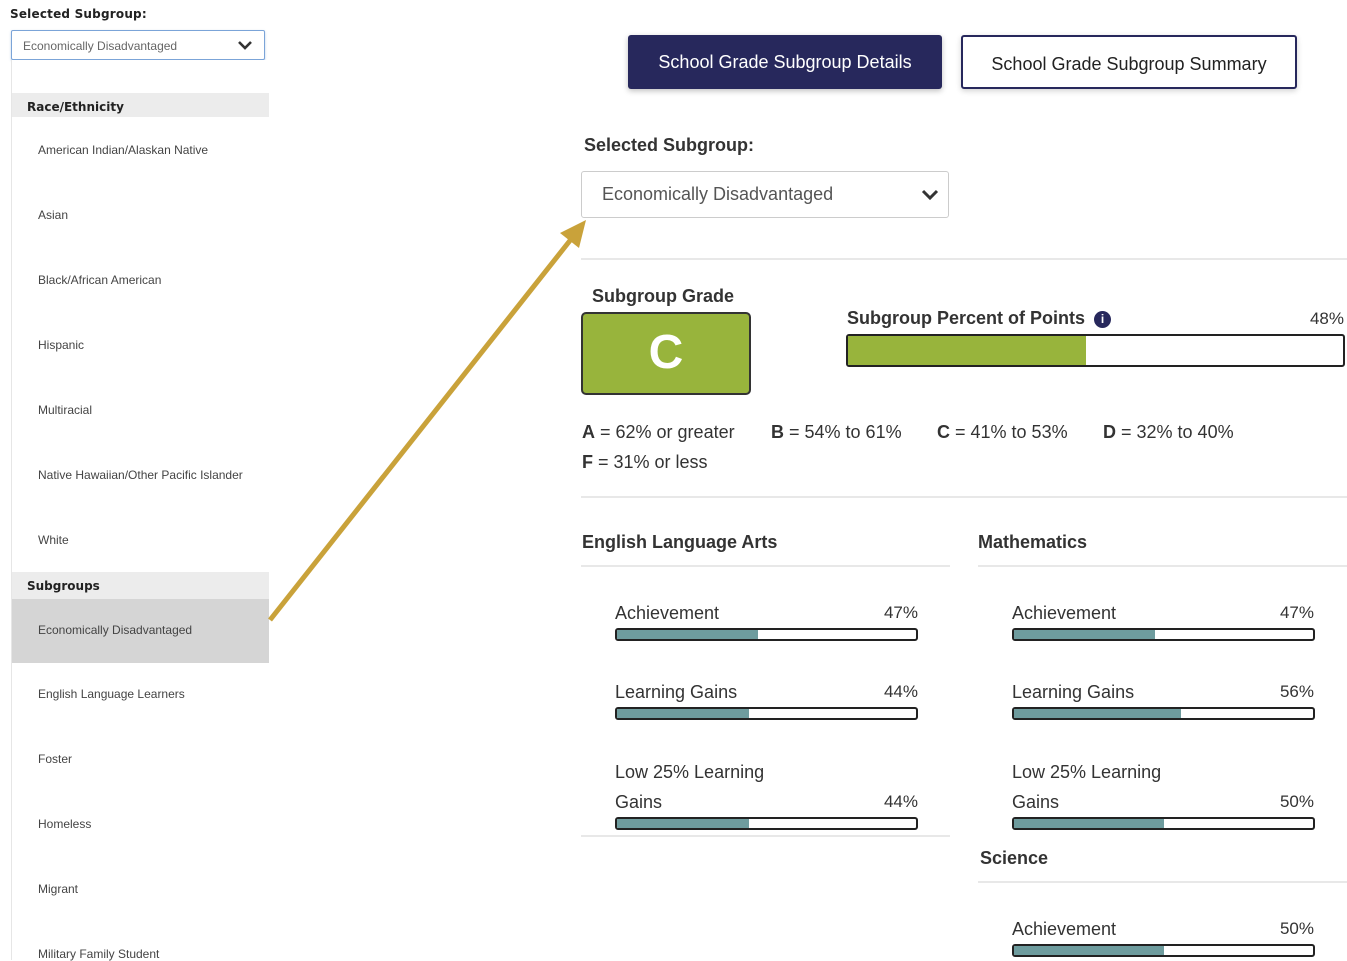 The image size is (1347, 961). I want to click on section-title-math: Mathematics, so click(1033, 542).